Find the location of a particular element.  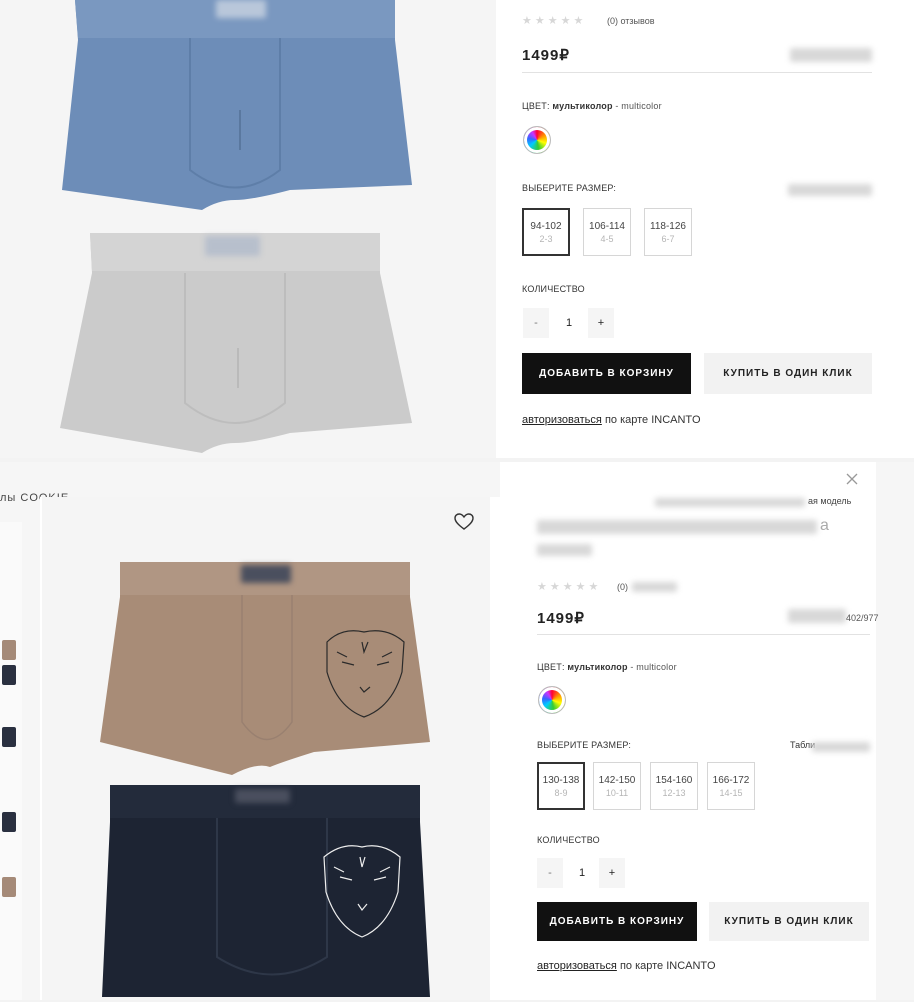

size-option-130-138: 130-138 8-9 is located at coordinates (561, 786).